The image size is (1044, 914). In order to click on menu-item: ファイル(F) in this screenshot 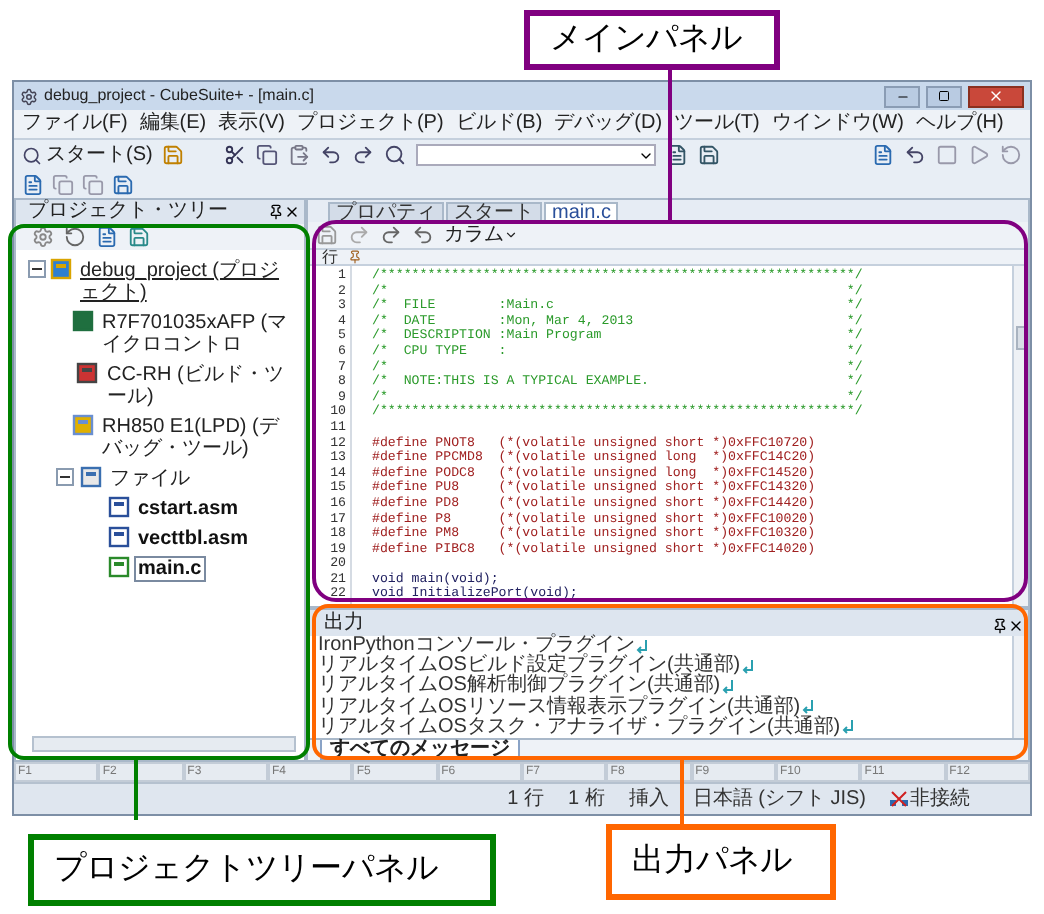, I will do `click(75, 124)`.